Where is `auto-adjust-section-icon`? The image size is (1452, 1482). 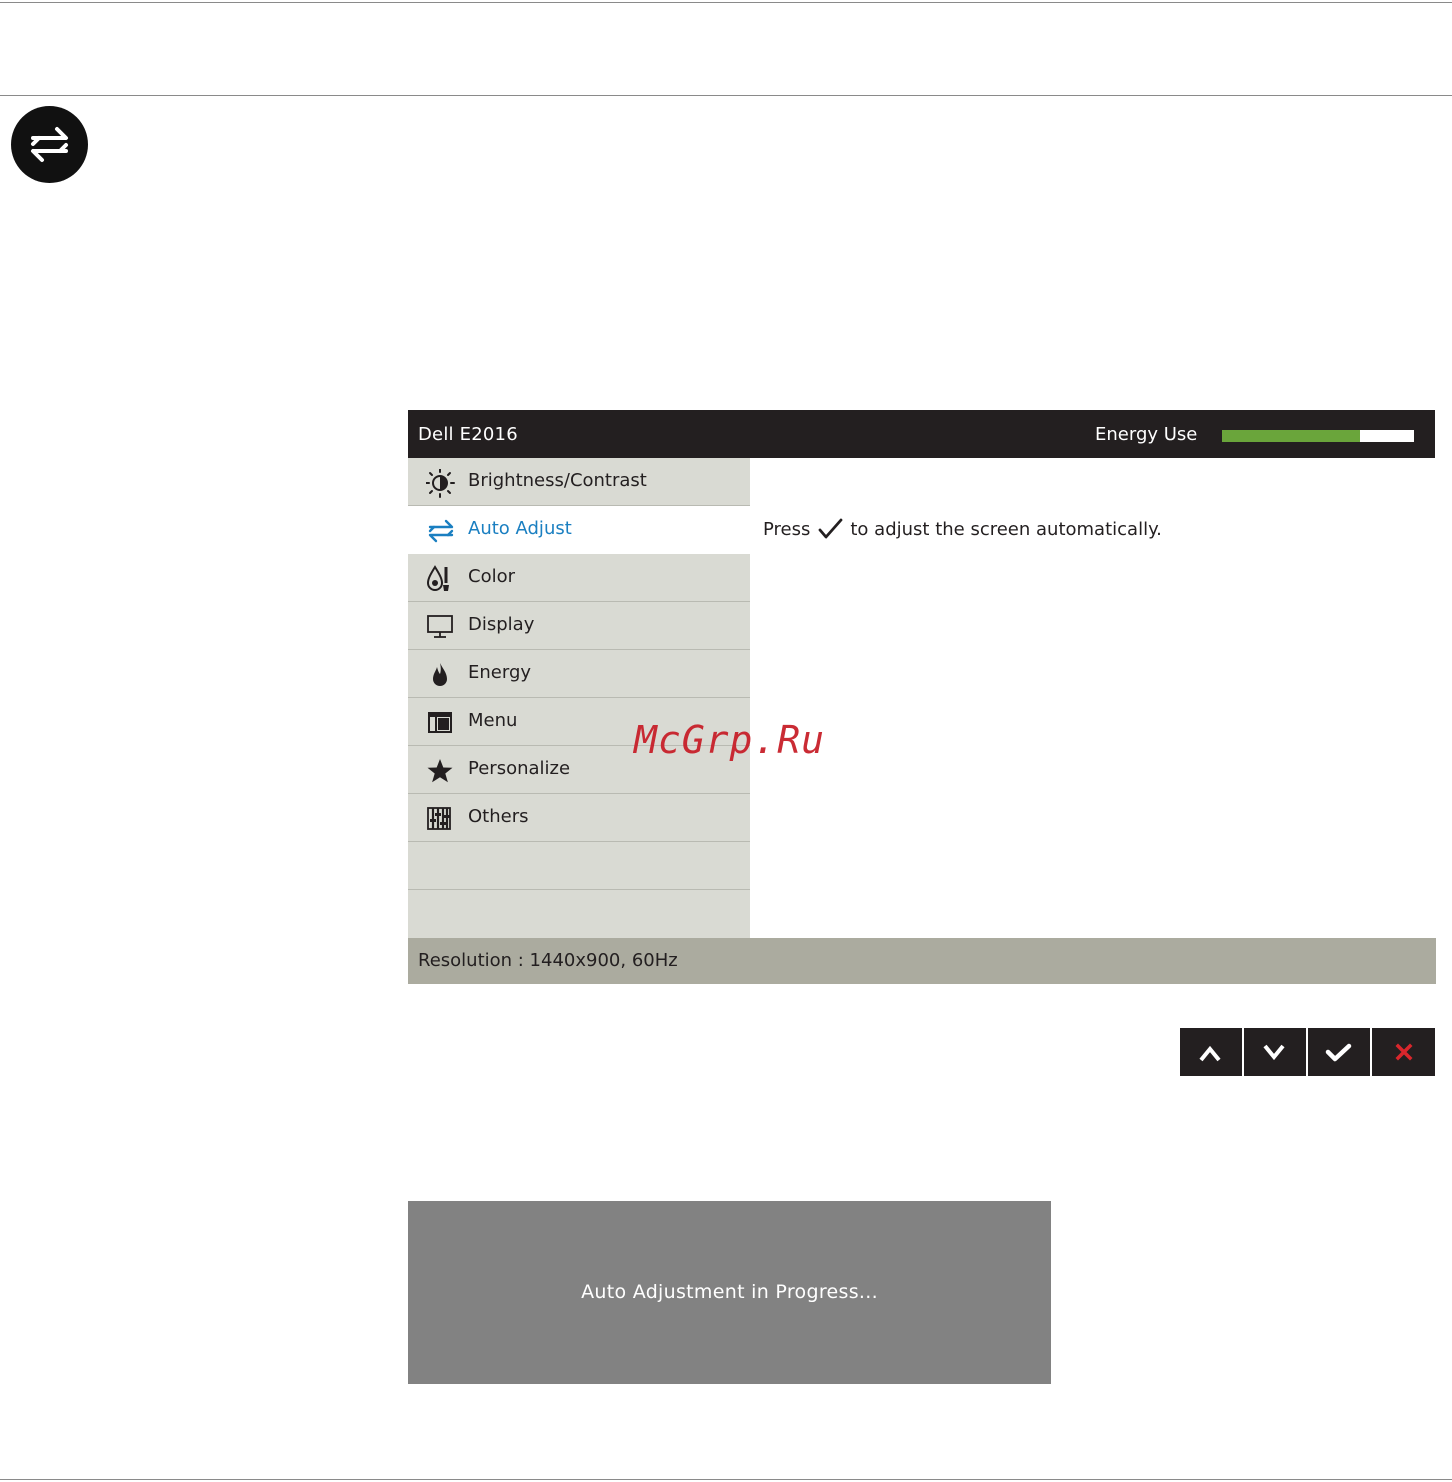 auto-adjust-section-icon is located at coordinates (49, 144).